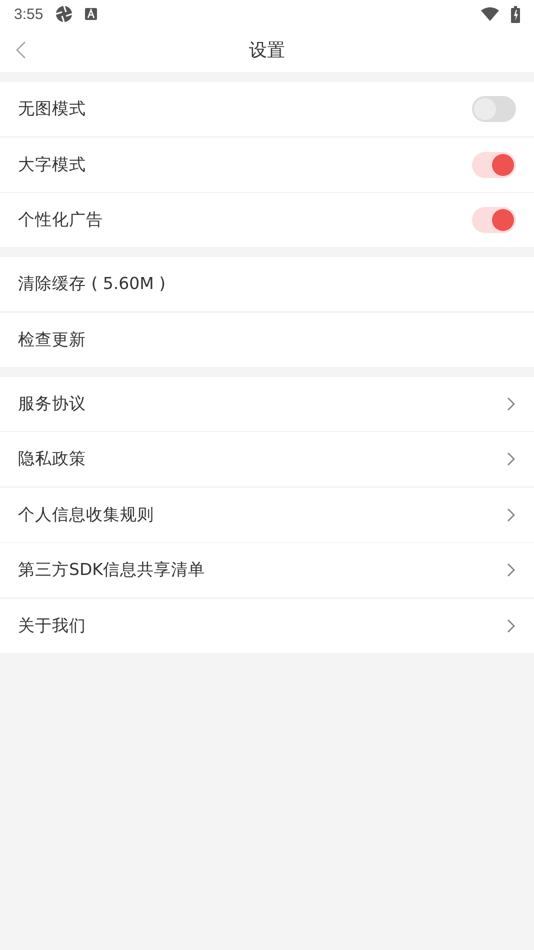  Describe the element at coordinates (267, 403) in the screenshot. I see `settings-row: 服务协议` at that location.